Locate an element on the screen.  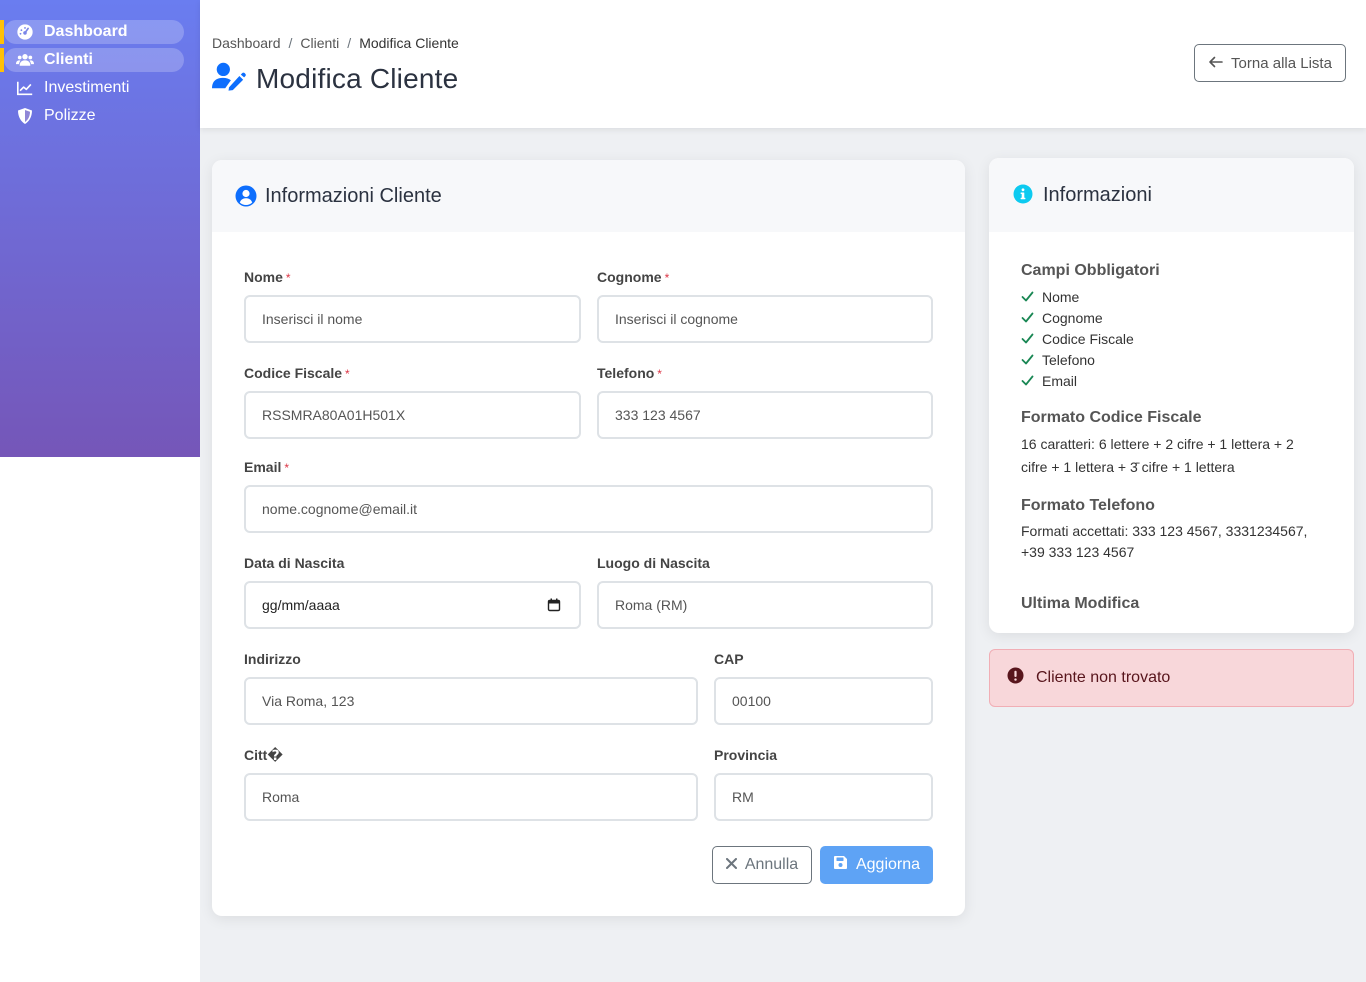
email-field is located at coordinates (588, 509).